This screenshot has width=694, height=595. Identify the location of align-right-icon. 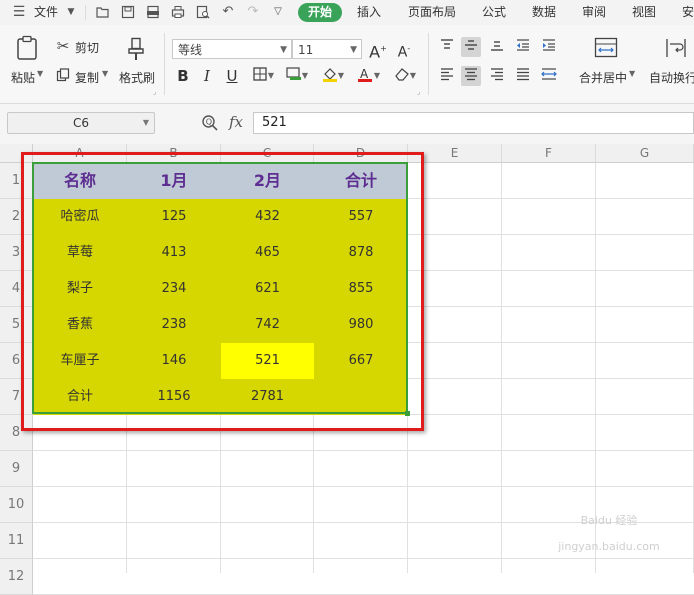
(497, 76).